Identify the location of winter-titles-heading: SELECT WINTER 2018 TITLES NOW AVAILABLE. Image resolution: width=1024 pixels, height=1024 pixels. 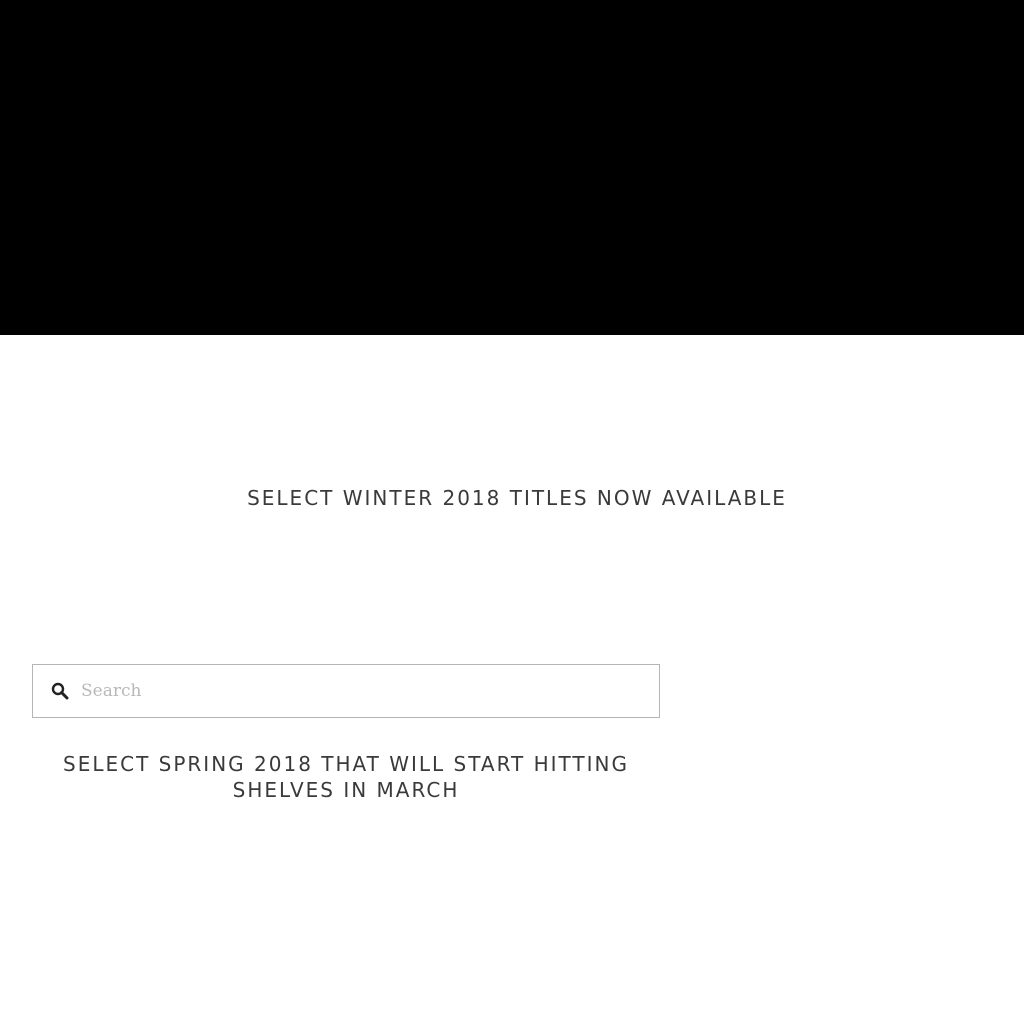
(517, 498).